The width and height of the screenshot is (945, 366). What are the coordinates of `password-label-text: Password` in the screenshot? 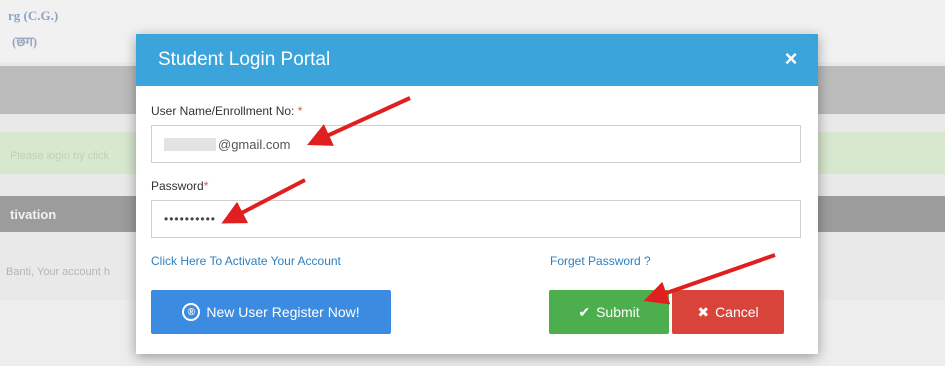 It's located at (177, 186).